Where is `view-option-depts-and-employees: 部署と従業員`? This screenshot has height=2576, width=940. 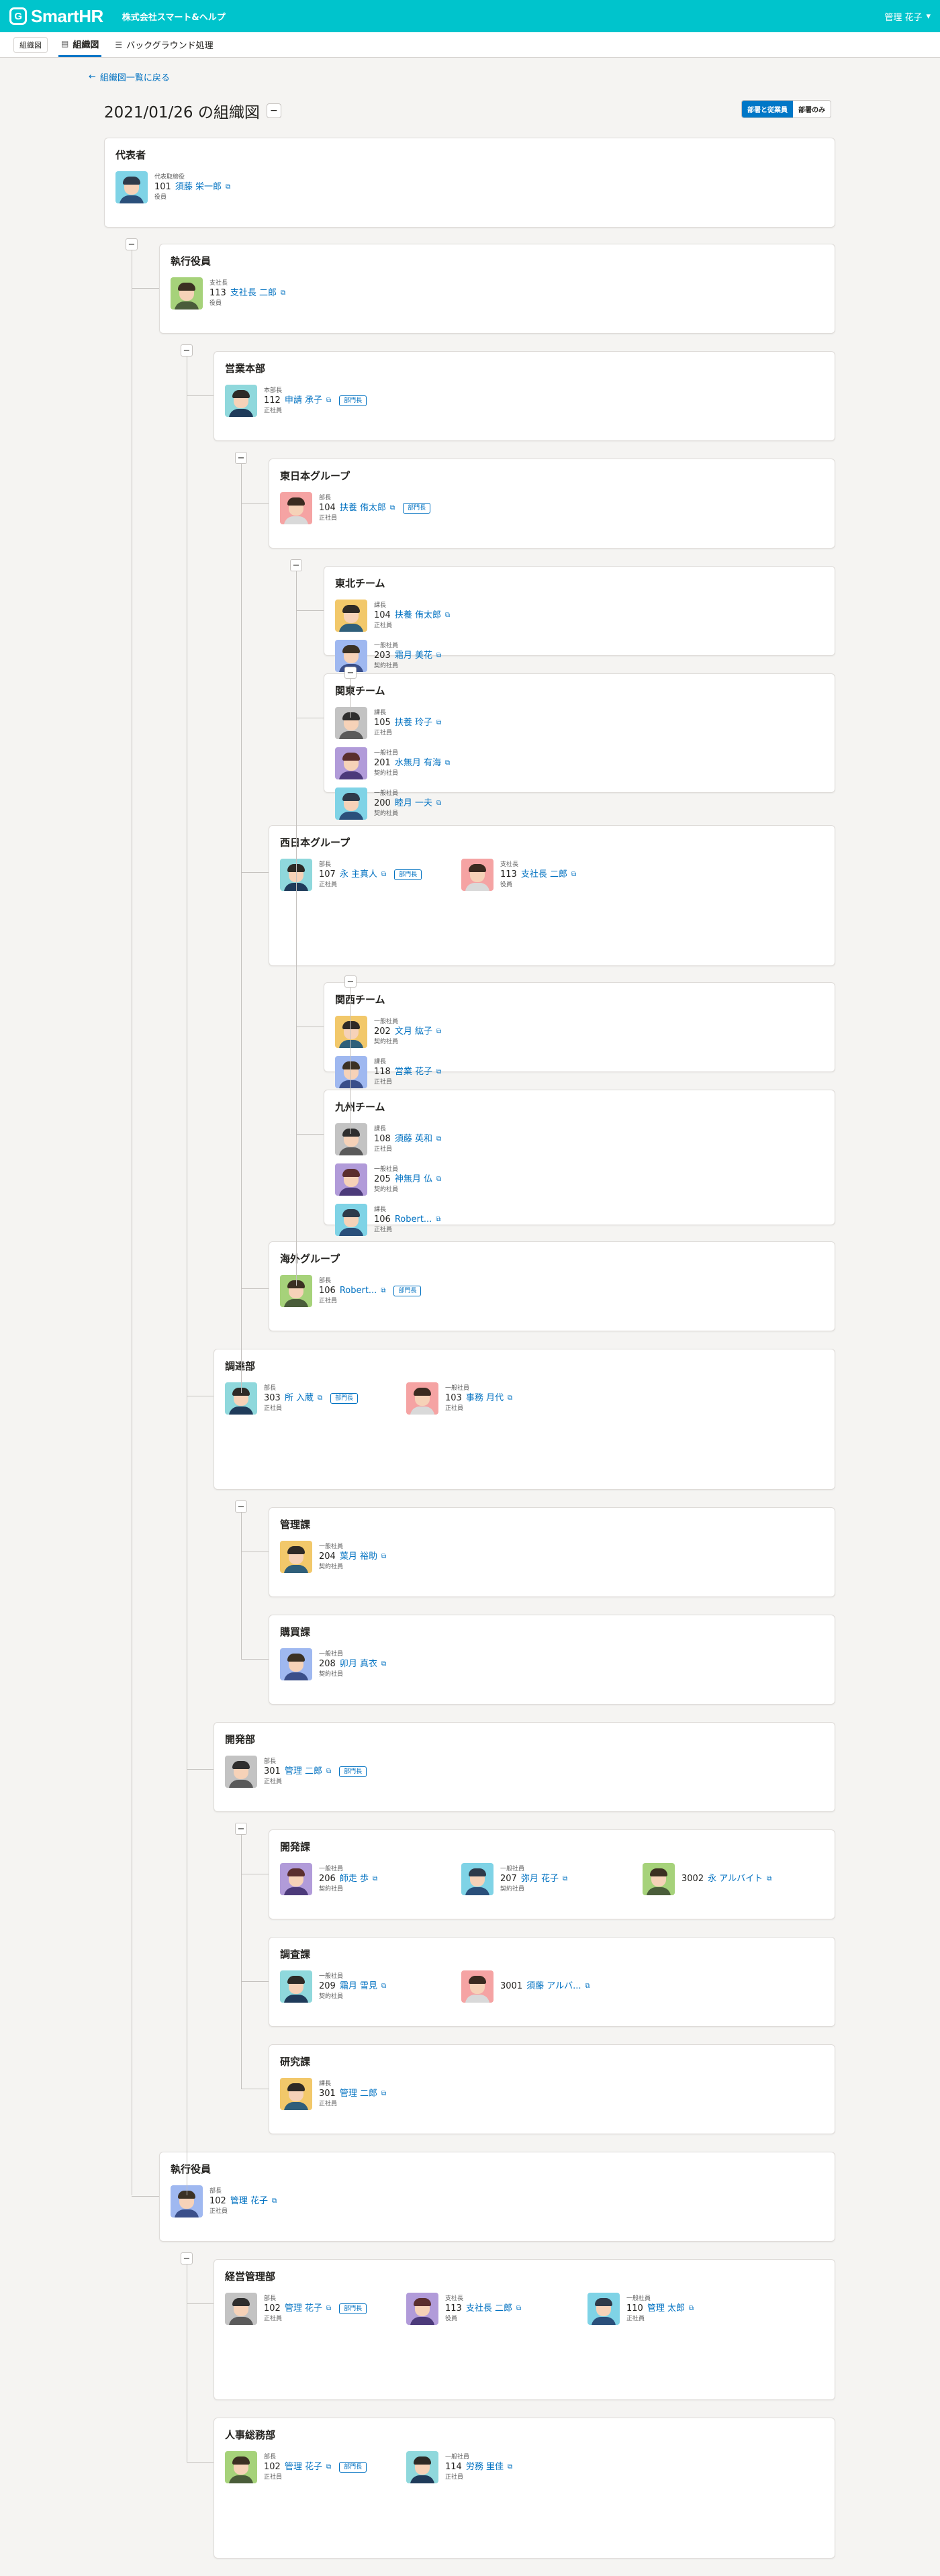
view-option-depts-and-employees: 部署と従業員 is located at coordinates (767, 109).